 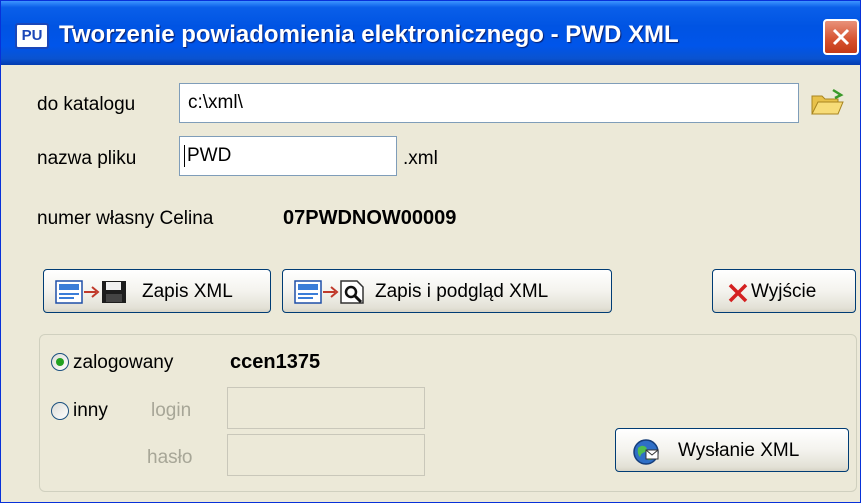 I want to click on file-extension: .xml, so click(x=420, y=158).